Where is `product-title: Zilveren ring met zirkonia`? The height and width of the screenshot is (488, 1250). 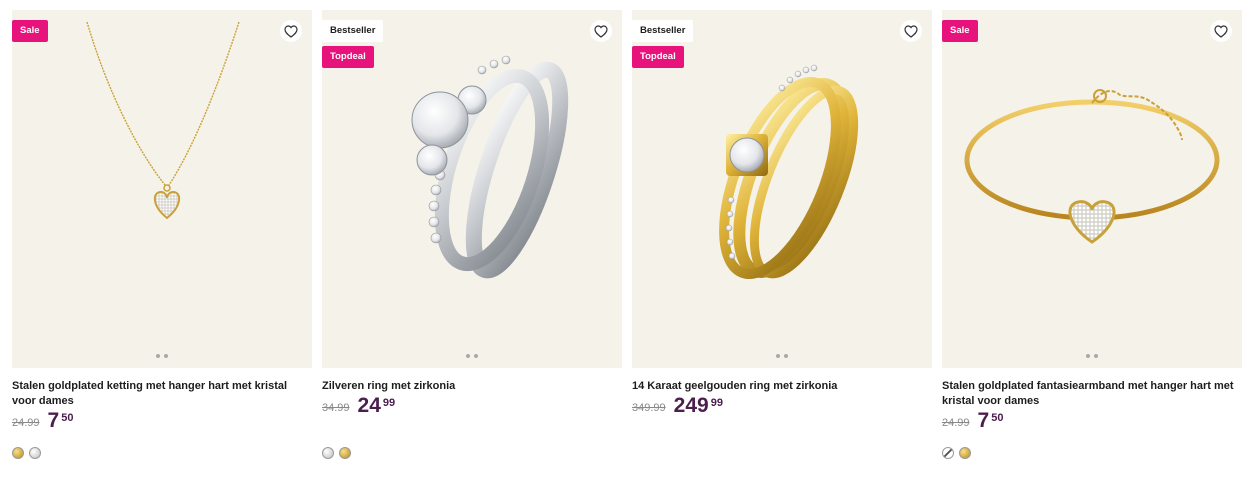
product-title: Zilveren ring met zirkonia is located at coordinates (472, 386).